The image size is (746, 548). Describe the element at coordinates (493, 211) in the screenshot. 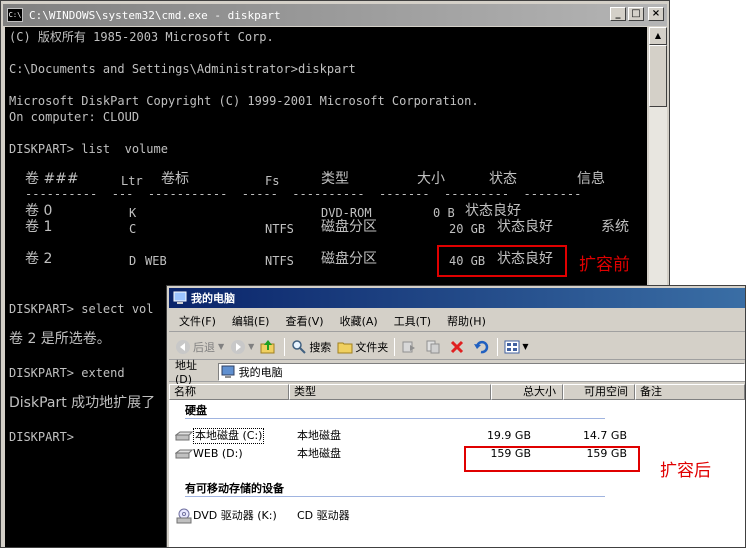

I see `vol-row0-status: 状态良好` at that location.